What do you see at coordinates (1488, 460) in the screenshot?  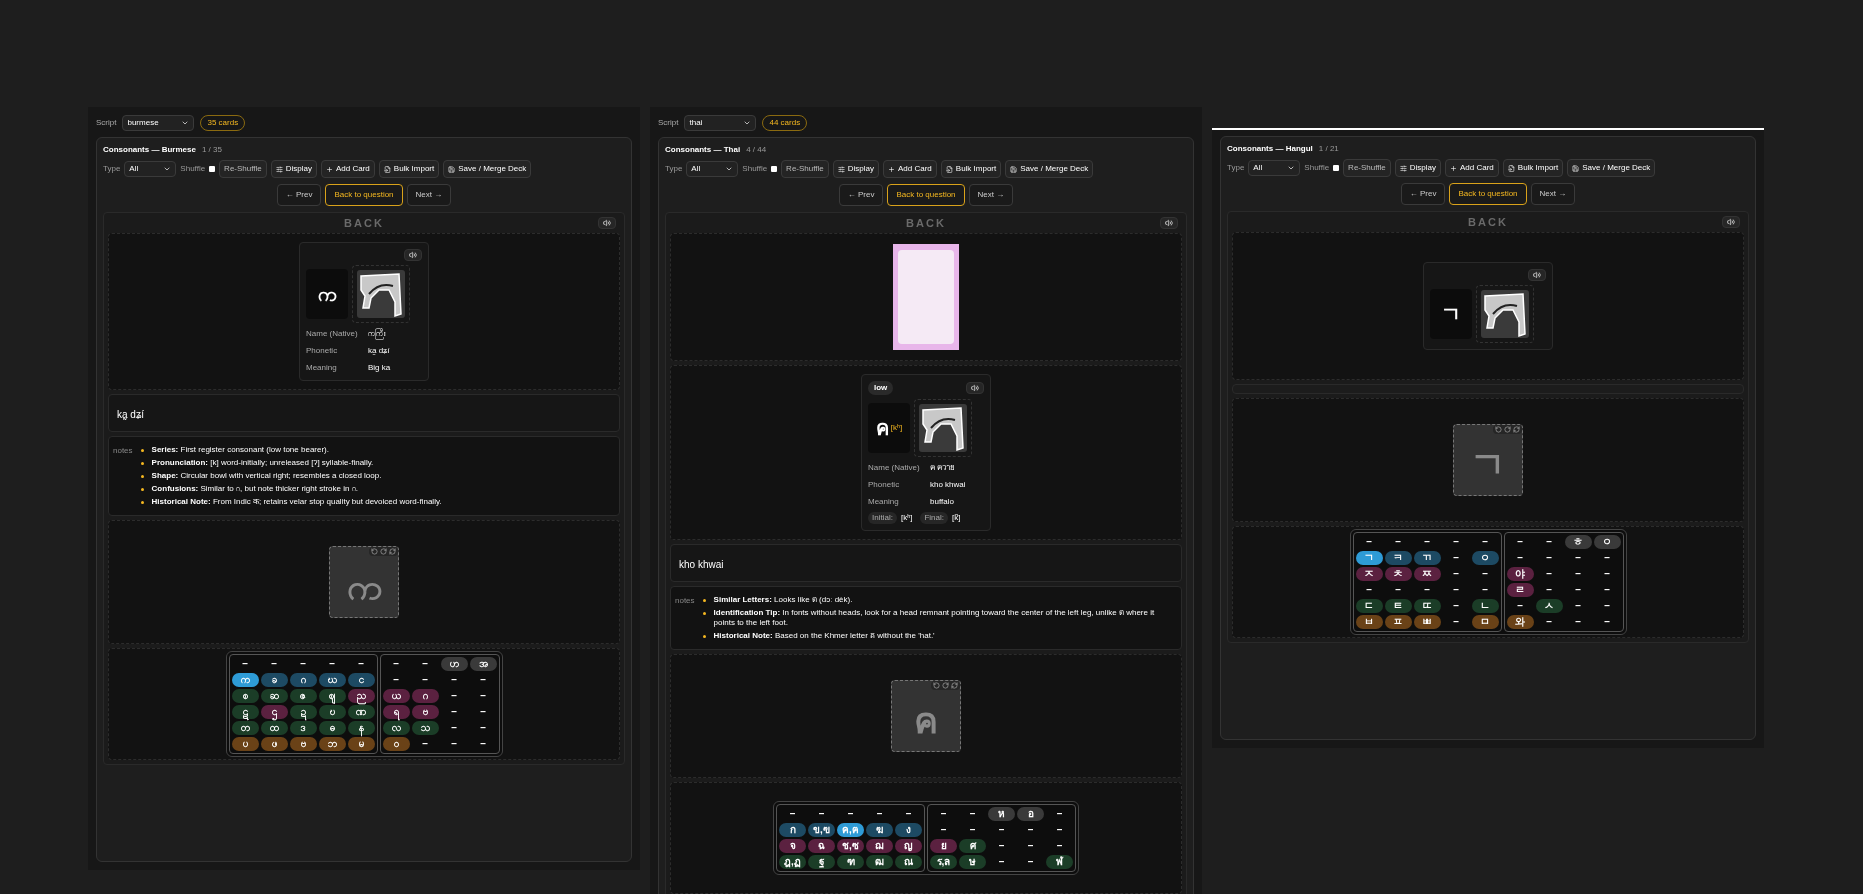 I see `tracing-pad: ㄱ` at bounding box center [1488, 460].